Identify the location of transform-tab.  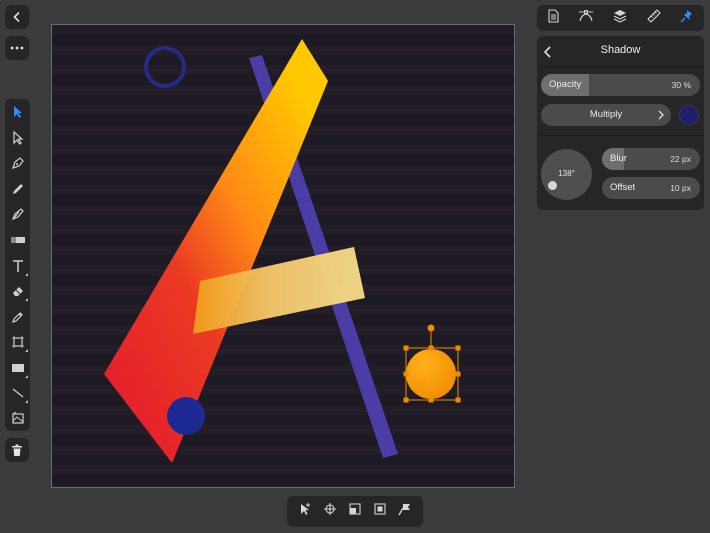
(654, 18).